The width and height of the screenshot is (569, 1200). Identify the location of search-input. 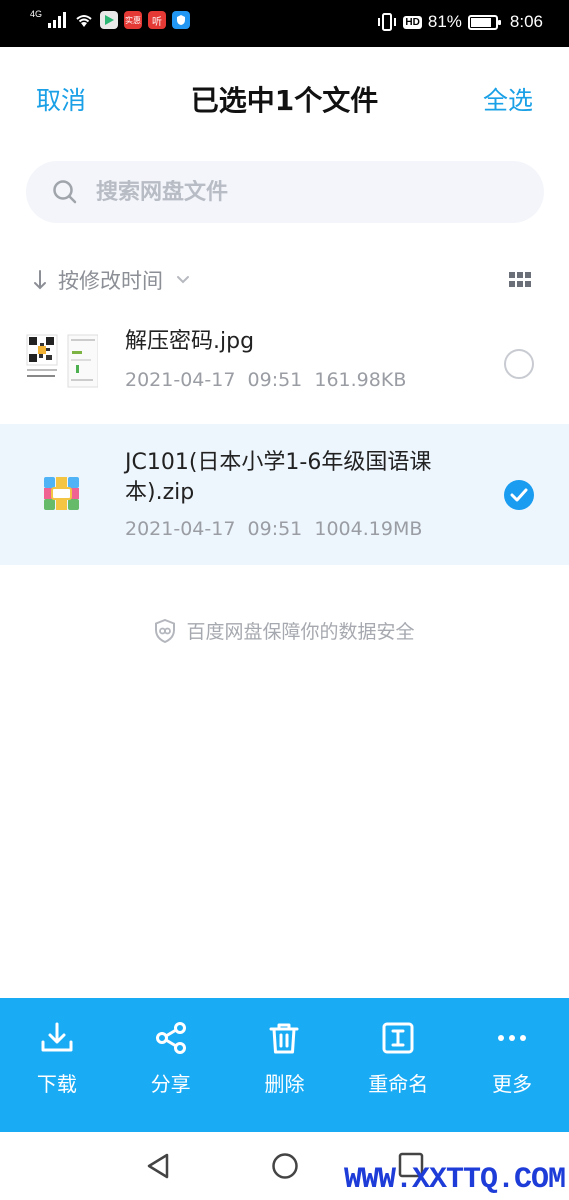
(296, 192).